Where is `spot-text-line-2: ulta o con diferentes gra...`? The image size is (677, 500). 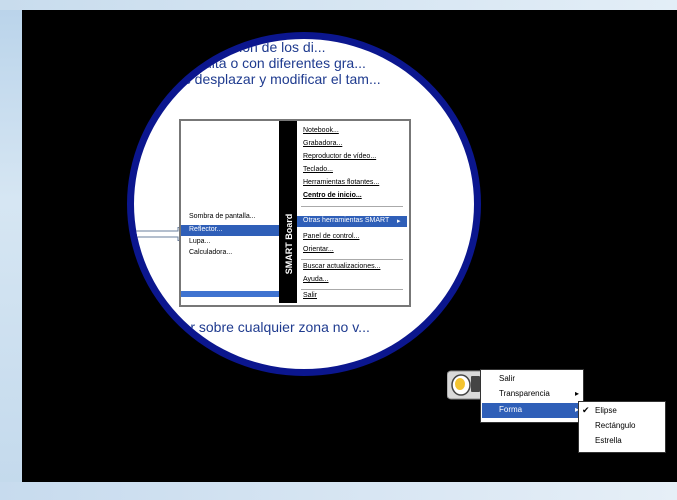
spot-text-line-2: ulta o con diferentes gra... is located at coordinates (285, 63).